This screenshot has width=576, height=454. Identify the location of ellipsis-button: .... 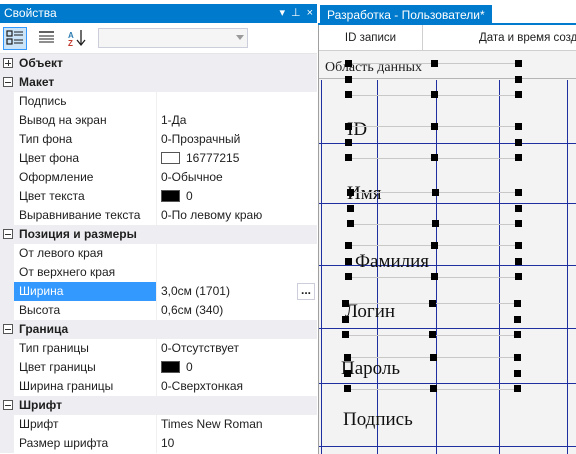
(306, 291).